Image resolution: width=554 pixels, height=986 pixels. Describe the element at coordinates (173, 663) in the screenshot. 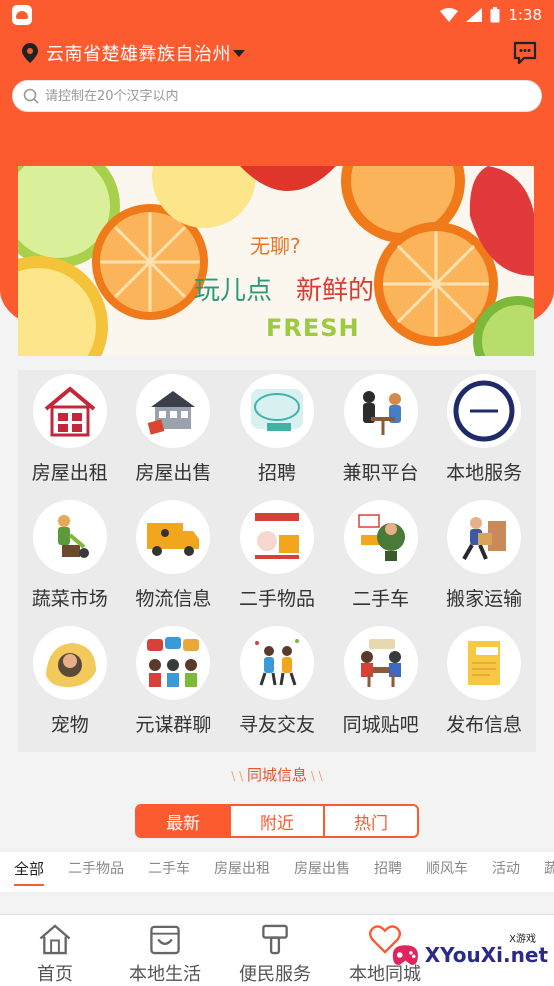

I see `group-chat-icon` at that location.